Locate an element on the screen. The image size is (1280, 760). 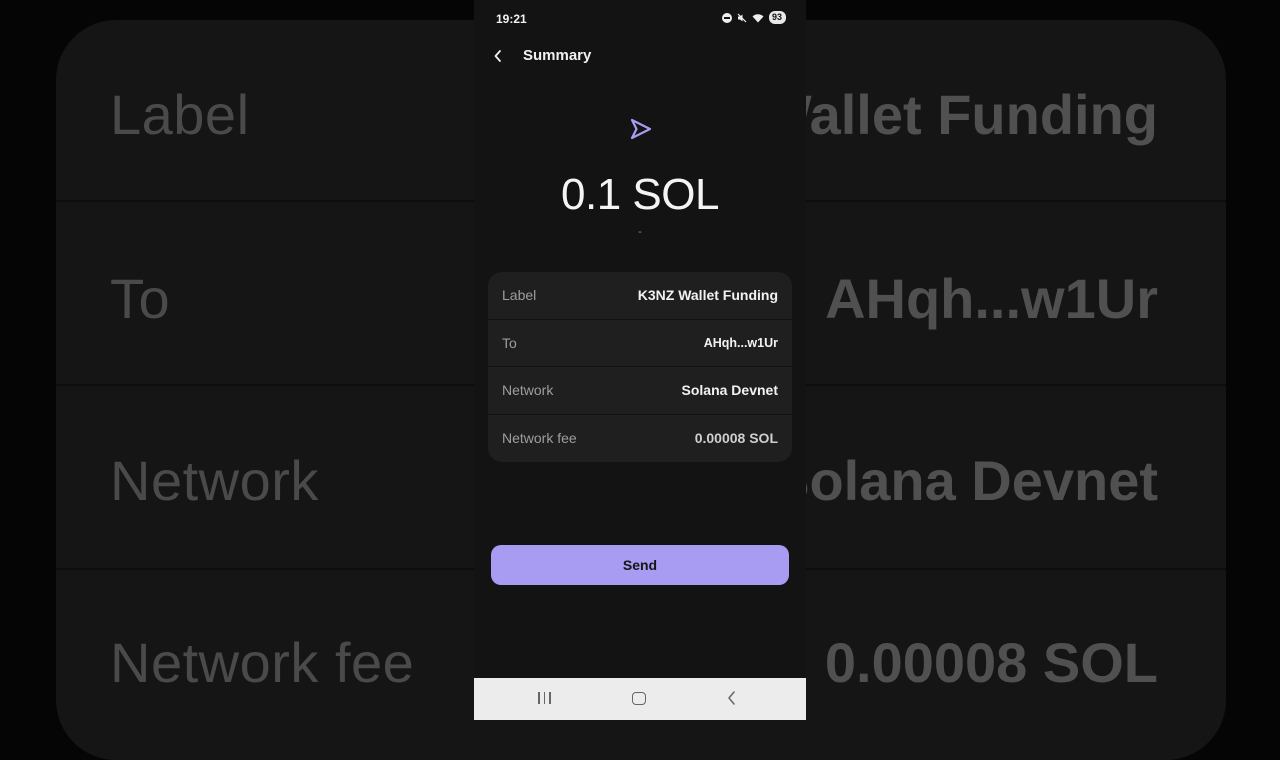
status-bar: 19:21 93 is located at coordinates (640, 19).